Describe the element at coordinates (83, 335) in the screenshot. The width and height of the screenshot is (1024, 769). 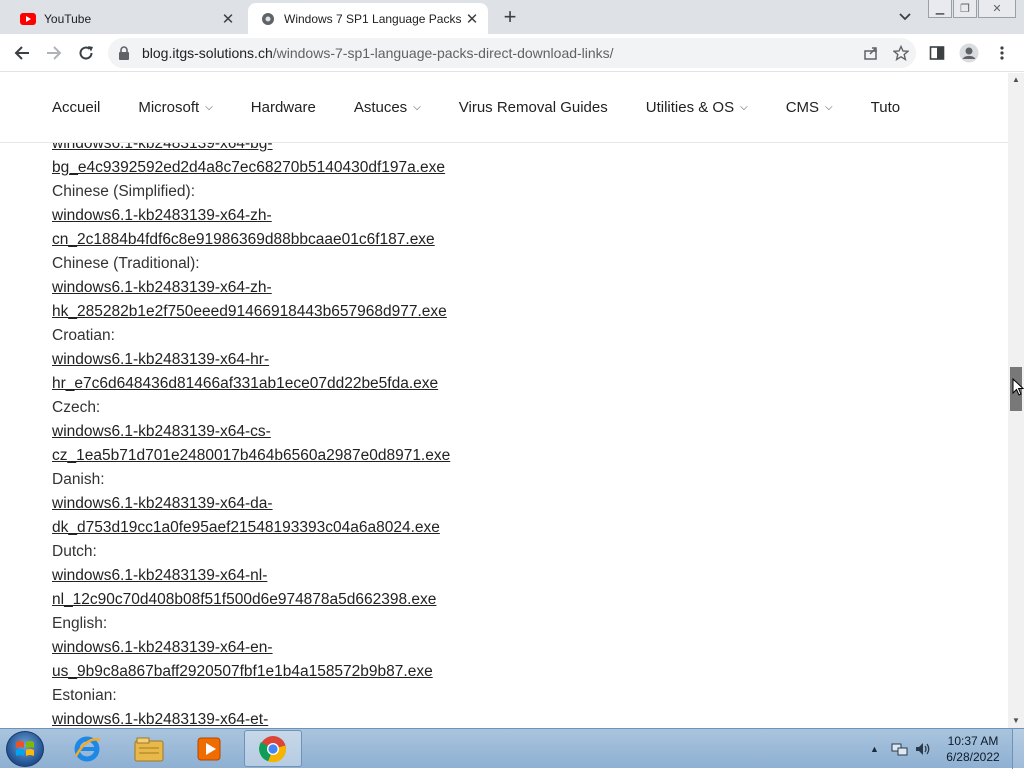
I see `language-label: Croatian:` at that location.